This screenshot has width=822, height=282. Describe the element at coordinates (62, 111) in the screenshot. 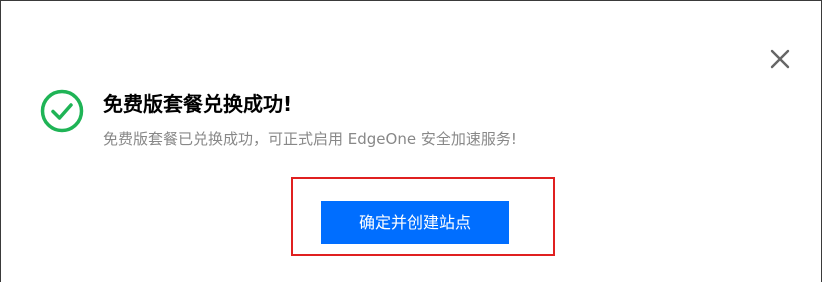

I see `check-circle-icon` at that location.